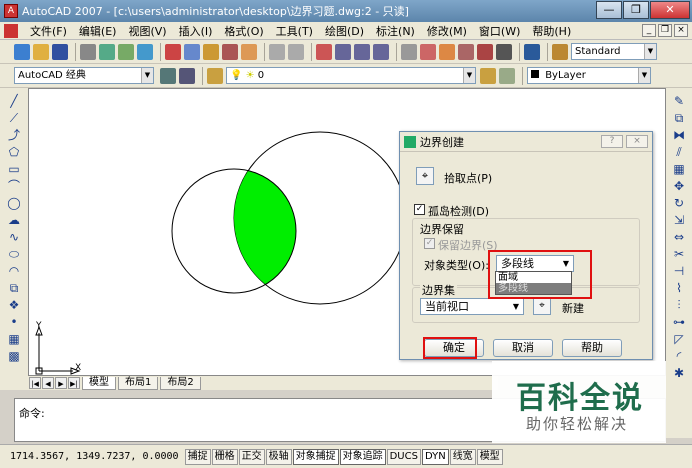  Describe the element at coordinates (173, 51) in the screenshot. I see `cut-icon` at that location.